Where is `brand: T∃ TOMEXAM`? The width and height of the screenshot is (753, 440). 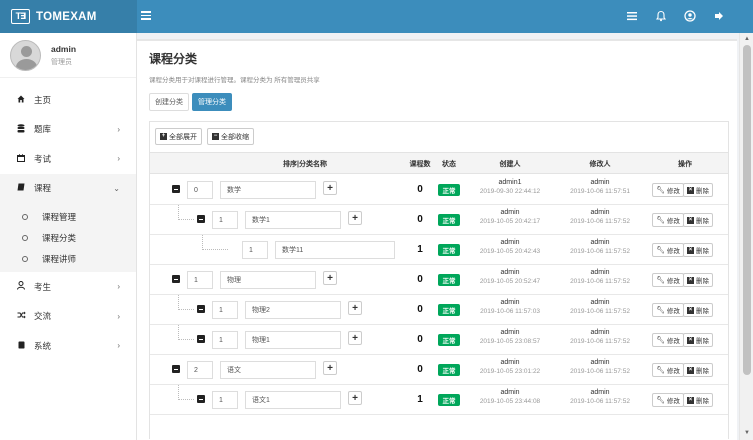
brand: T∃ TOMEXAM is located at coordinates (68, 16).